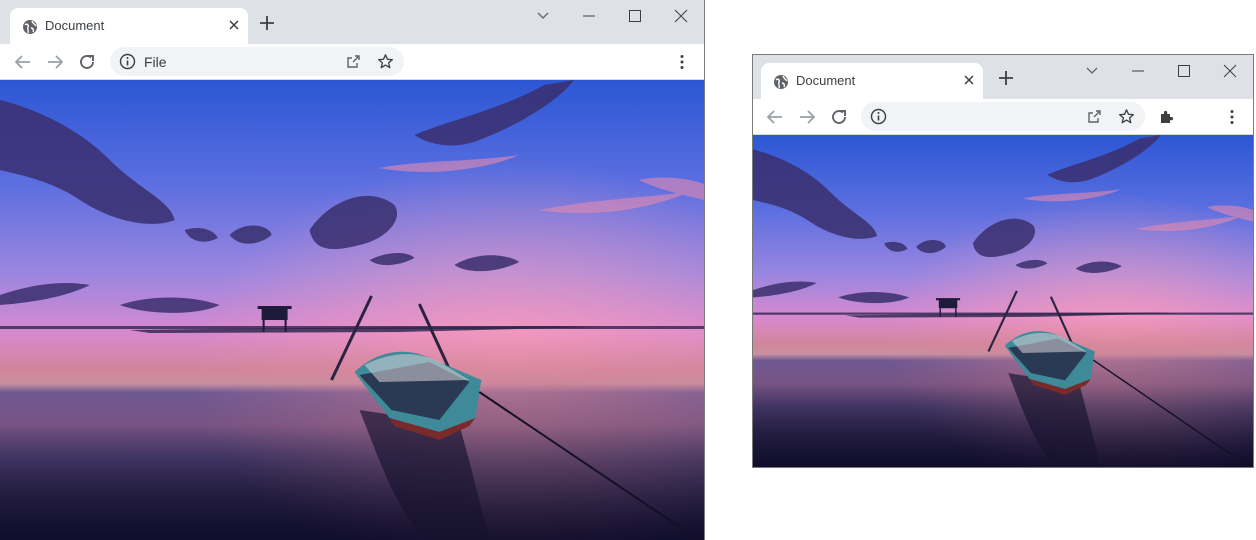  I want to click on address-text: File, so click(155, 62).